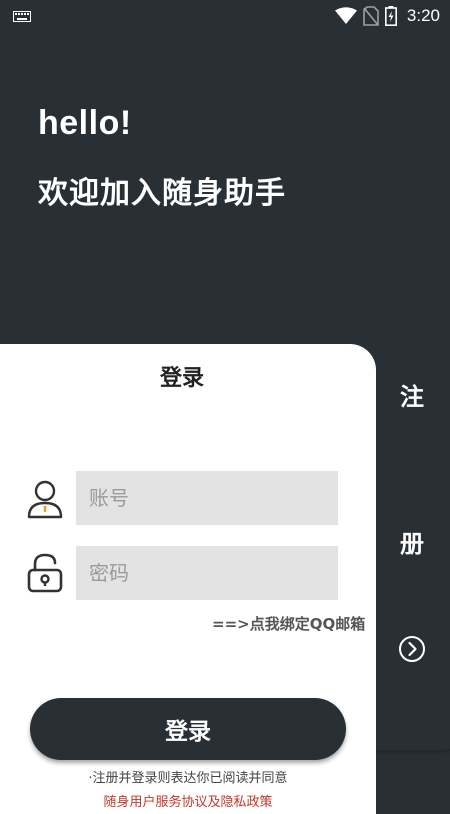  Describe the element at coordinates (412, 397) in the screenshot. I see `register-label-1: 注` at that location.